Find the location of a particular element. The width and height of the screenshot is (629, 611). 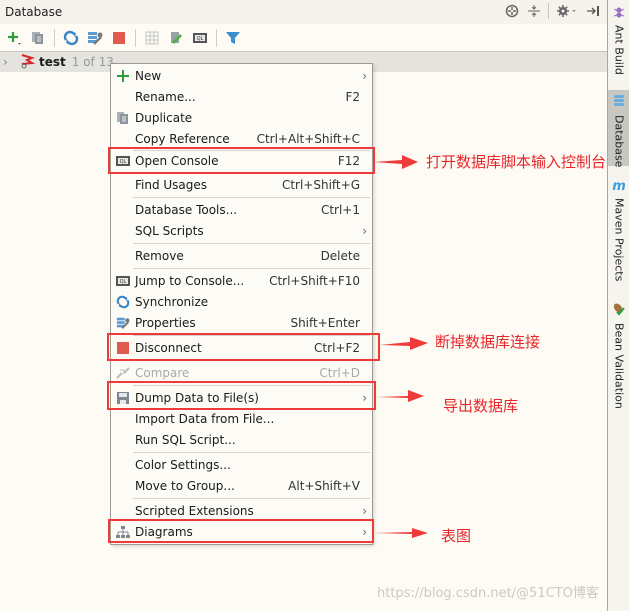

menu-item-shortcut: Ctrl+D is located at coordinates (339, 372).